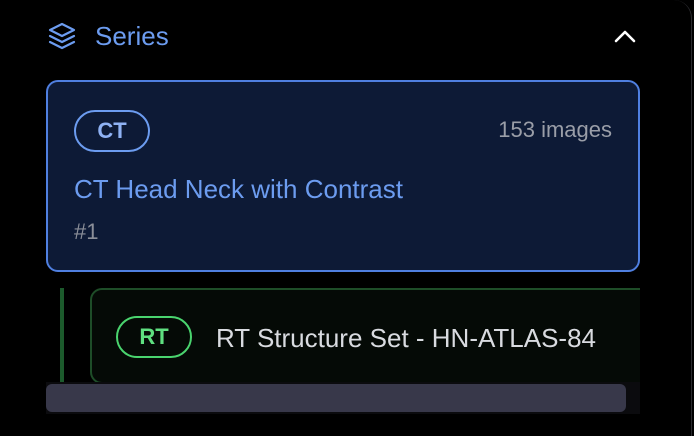 The width and height of the screenshot is (694, 436). Describe the element at coordinates (62, 36) in the screenshot. I see `layers-icon` at that location.